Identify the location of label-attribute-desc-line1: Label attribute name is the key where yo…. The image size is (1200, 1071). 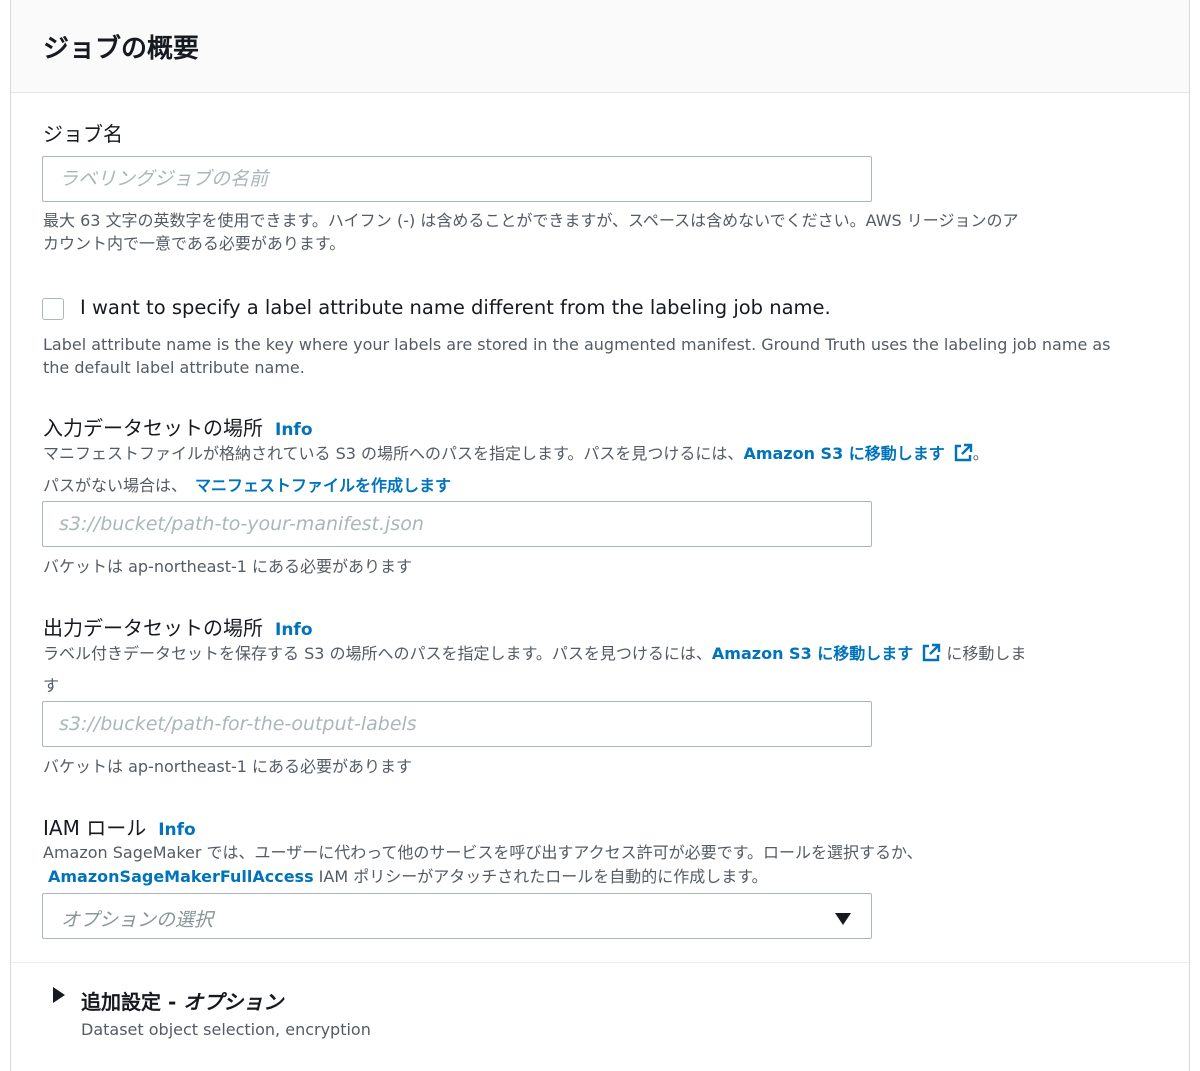
(577, 344).